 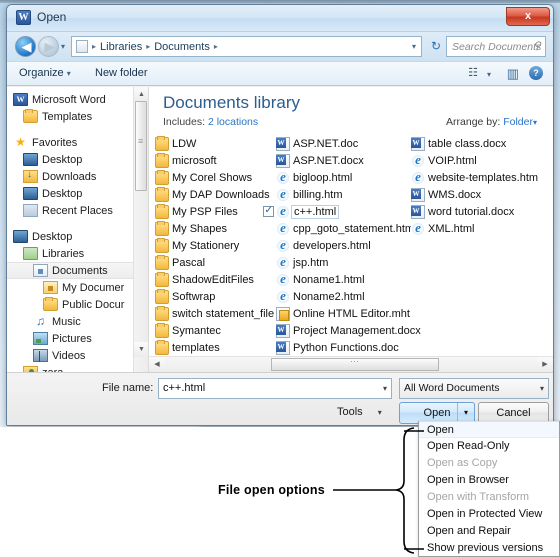 I want to click on history-dropdown-icon: ▾, so click(x=63, y=46).